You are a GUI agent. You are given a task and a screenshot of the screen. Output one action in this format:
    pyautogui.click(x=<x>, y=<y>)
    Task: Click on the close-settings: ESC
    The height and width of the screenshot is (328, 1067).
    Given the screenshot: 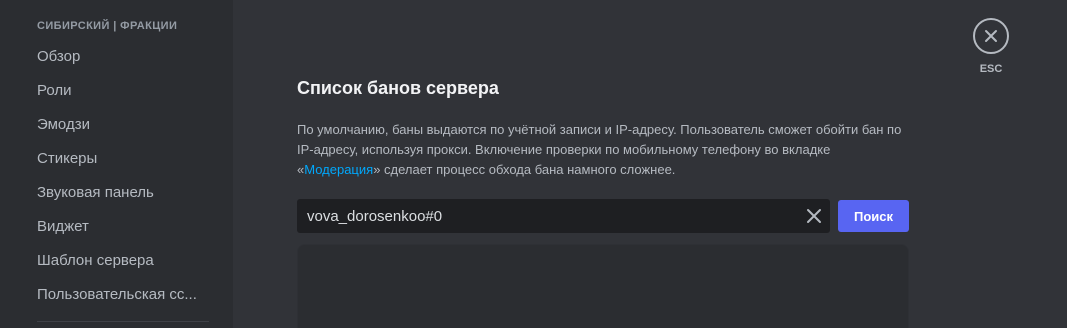 What is the action you would take?
    pyautogui.click(x=991, y=46)
    